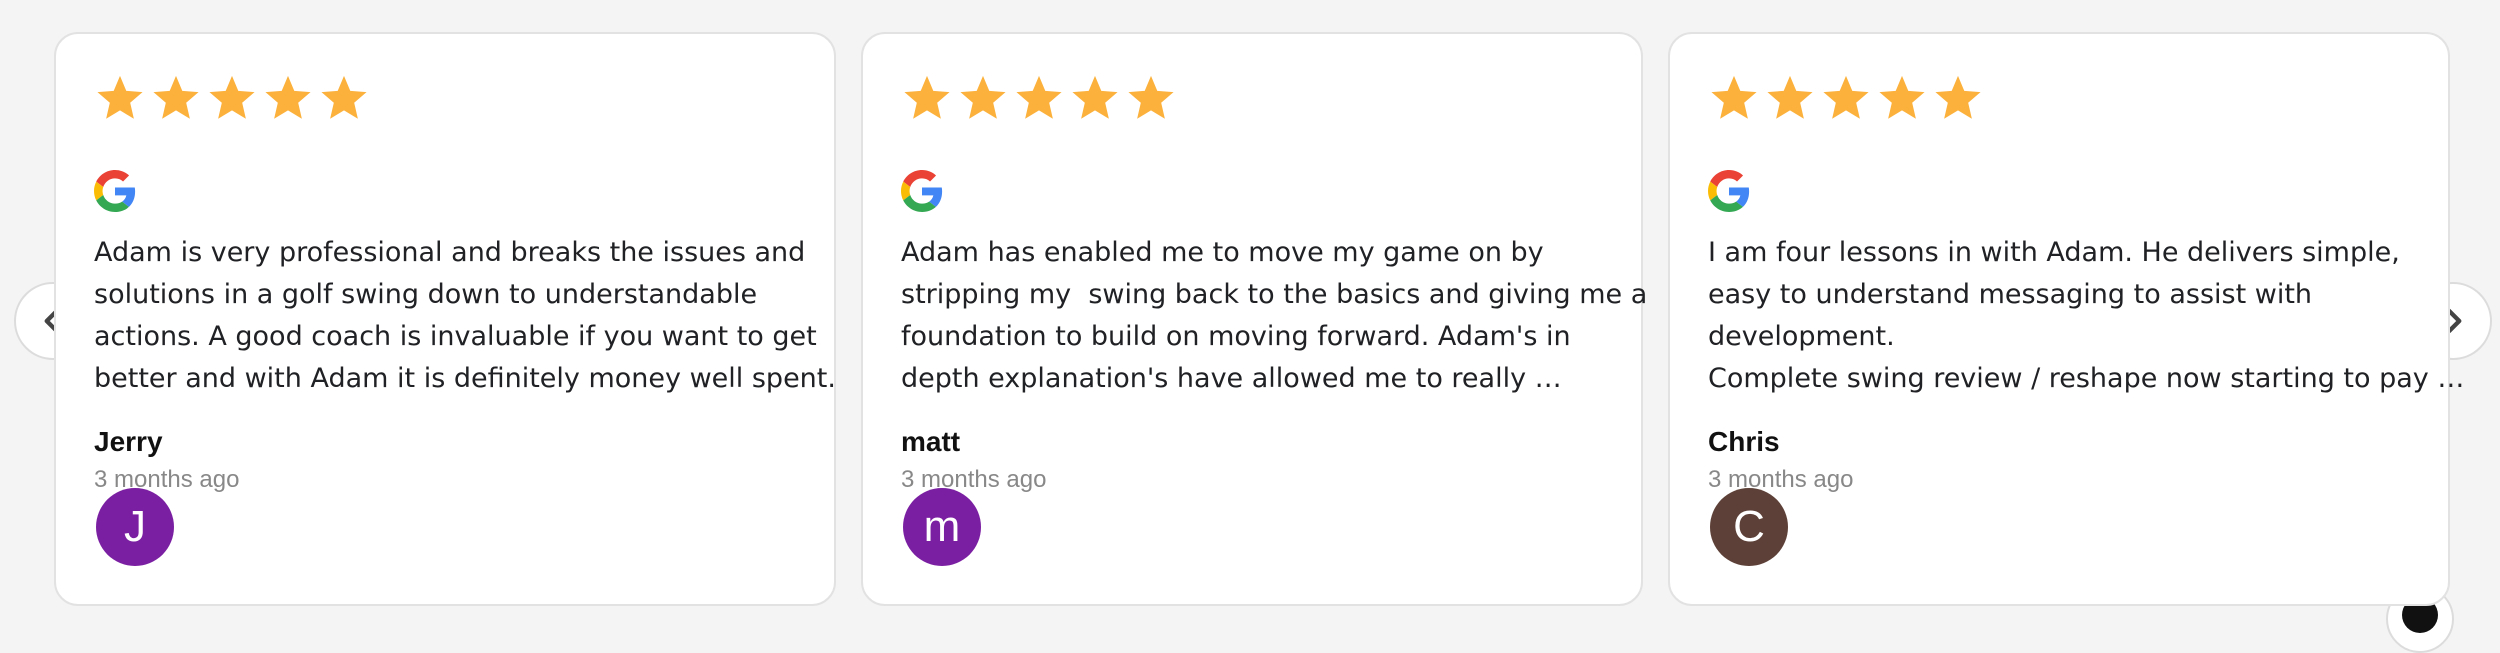 Image resolution: width=2500 pixels, height=653 pixels. Describe the element at coordinates (1749, 527) in the screenshot. I see `avatar: C` at that location.